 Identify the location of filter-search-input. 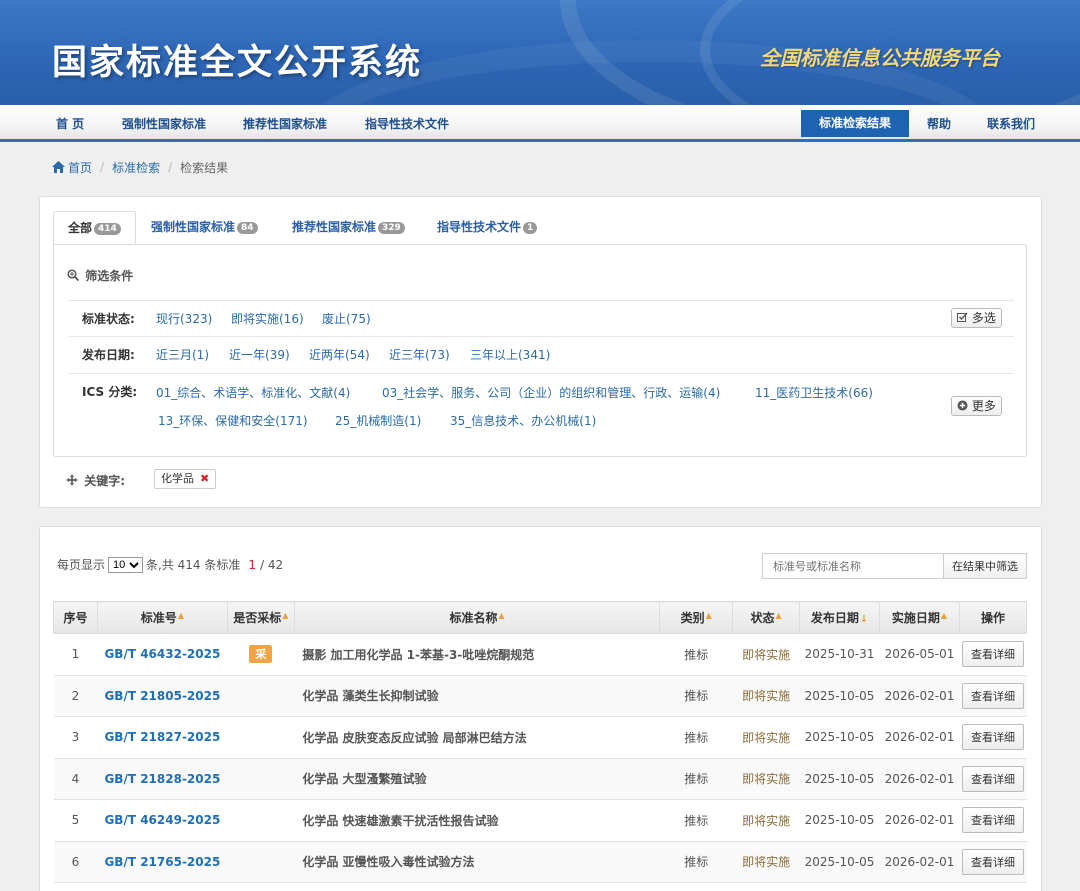
(853, 566).